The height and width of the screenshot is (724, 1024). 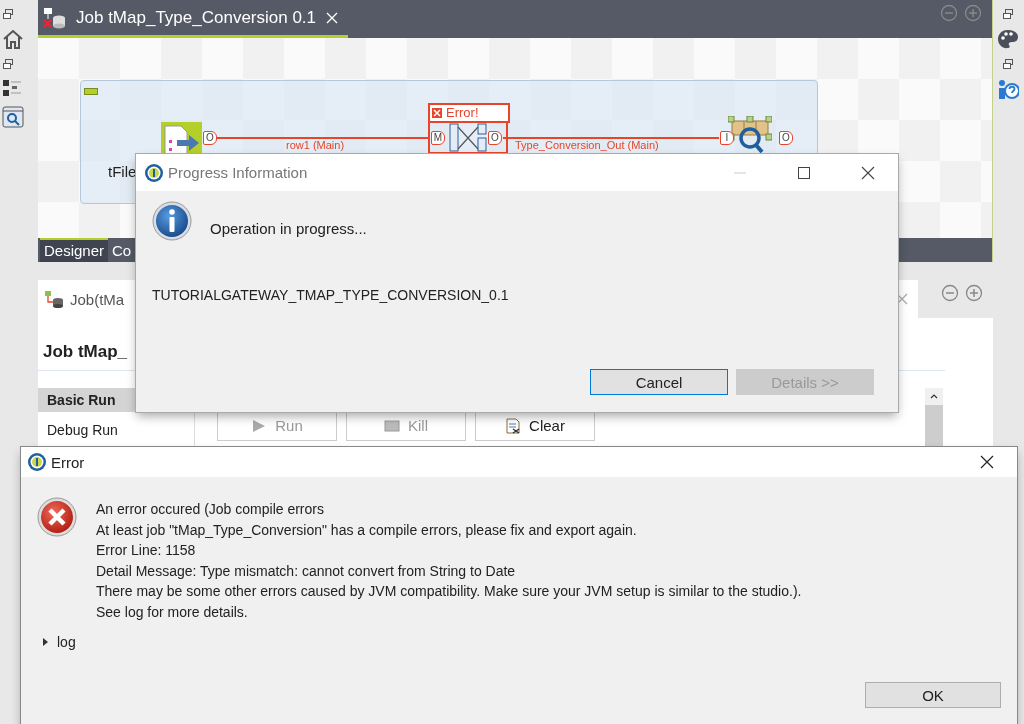 I want to click on error-message: Detail Message: Type mismatch: cannot convert from String to Date, so click(x=306, y=571).